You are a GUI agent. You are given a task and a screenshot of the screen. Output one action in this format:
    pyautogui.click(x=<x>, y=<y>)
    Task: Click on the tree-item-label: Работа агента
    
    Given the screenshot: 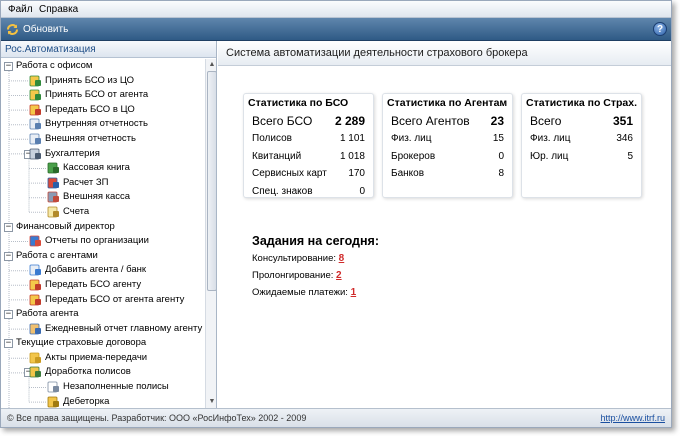 What is the action you would take?
    pyautogui.click(x=47, y=314)
    